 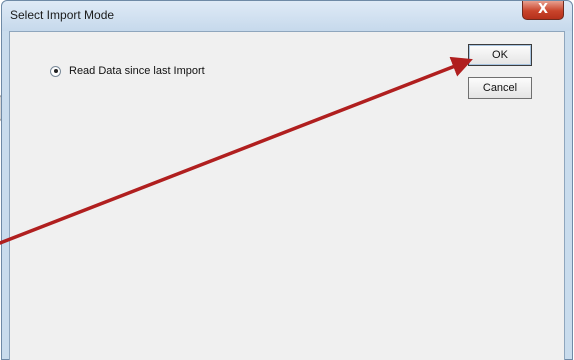 What do you see at coordinates (500, 55) in the screenshot?
I see `ok-button: OK` at bounding box center [500, 55].